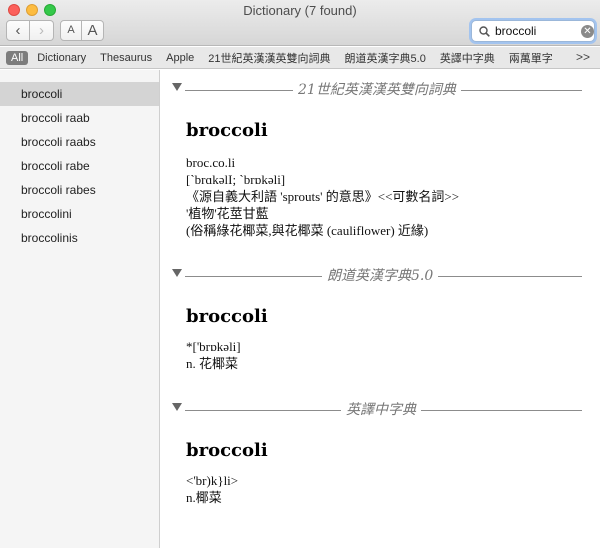 This screenshot has width=600, height=548. What do you see at coordinates (381, 410) in the screenshot?
I see `section-title: 英譯中字典` at bounding box center [381, 410].